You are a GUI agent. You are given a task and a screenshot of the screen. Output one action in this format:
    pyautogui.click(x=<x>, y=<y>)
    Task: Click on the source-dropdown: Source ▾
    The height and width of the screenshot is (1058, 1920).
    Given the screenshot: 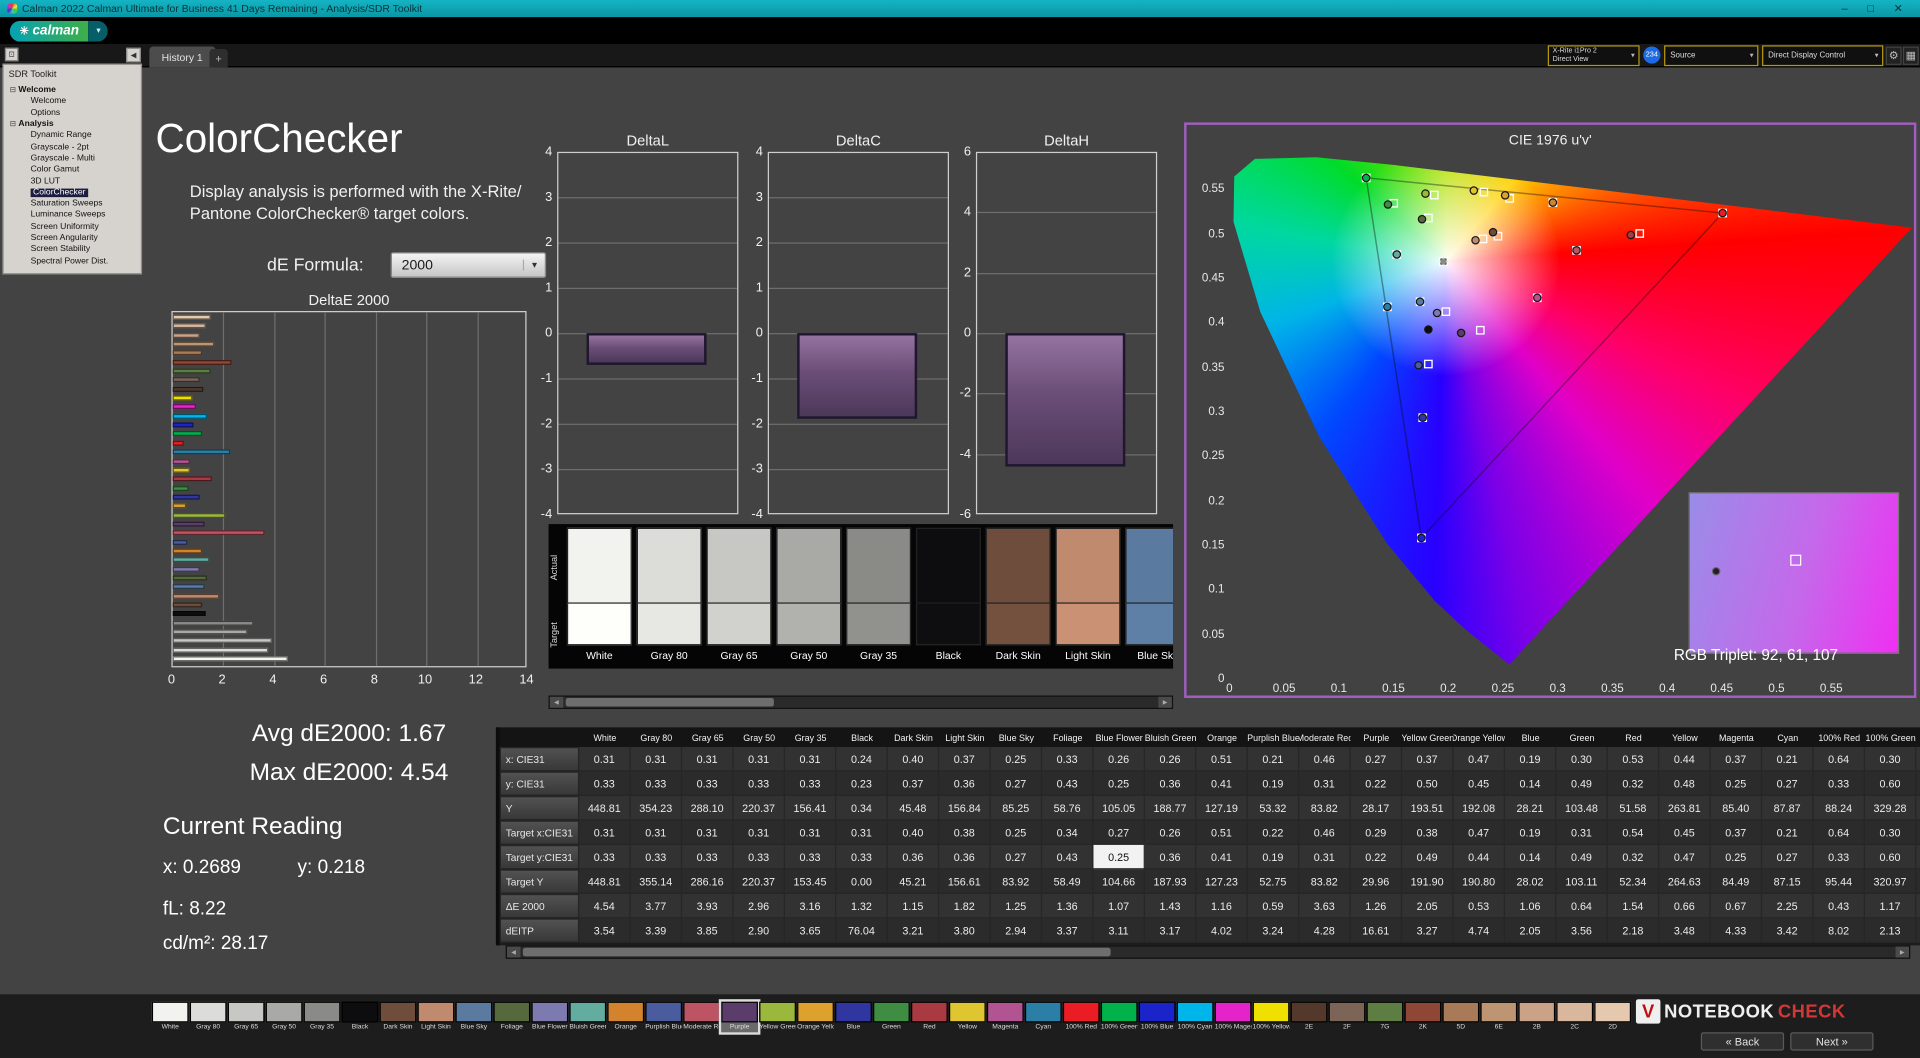 What is the action you would take?
    pyautogui.click(x=1711, y=56)
    